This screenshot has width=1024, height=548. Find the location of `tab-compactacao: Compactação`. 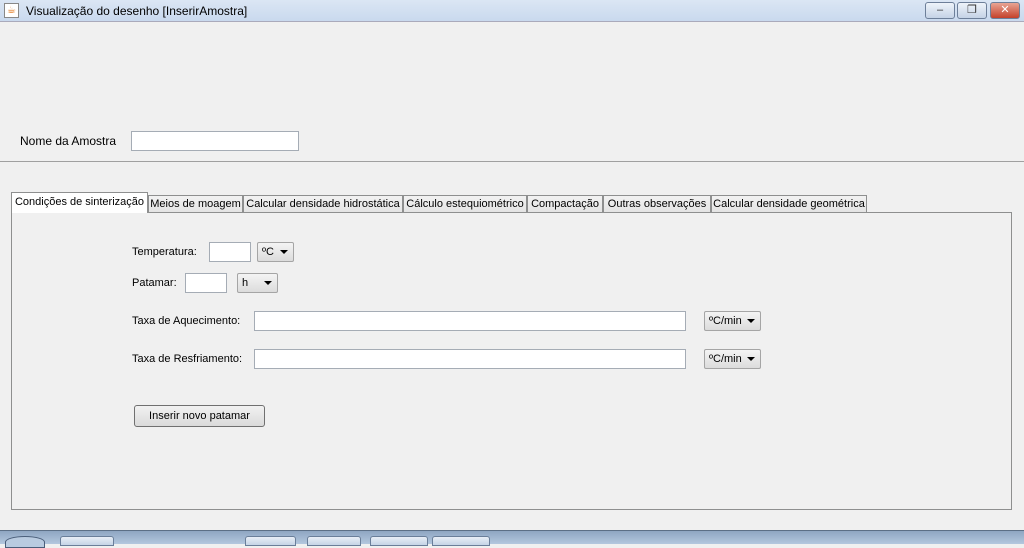

tab-compactacao: Compactação is located at coordinates (565, 204).